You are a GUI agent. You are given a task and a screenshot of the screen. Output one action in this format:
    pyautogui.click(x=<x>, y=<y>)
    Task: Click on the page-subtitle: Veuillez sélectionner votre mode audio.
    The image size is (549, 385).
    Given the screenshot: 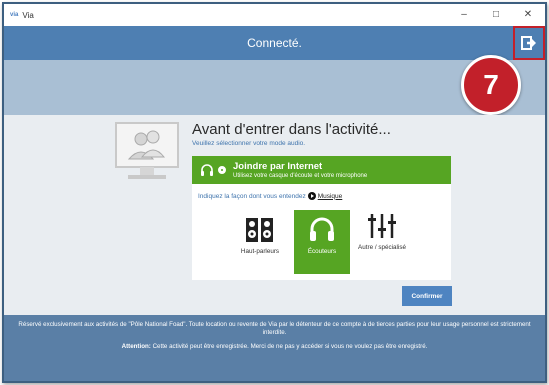 What is the action you would take?
    pyautogui.click(x=249, y=143)
    